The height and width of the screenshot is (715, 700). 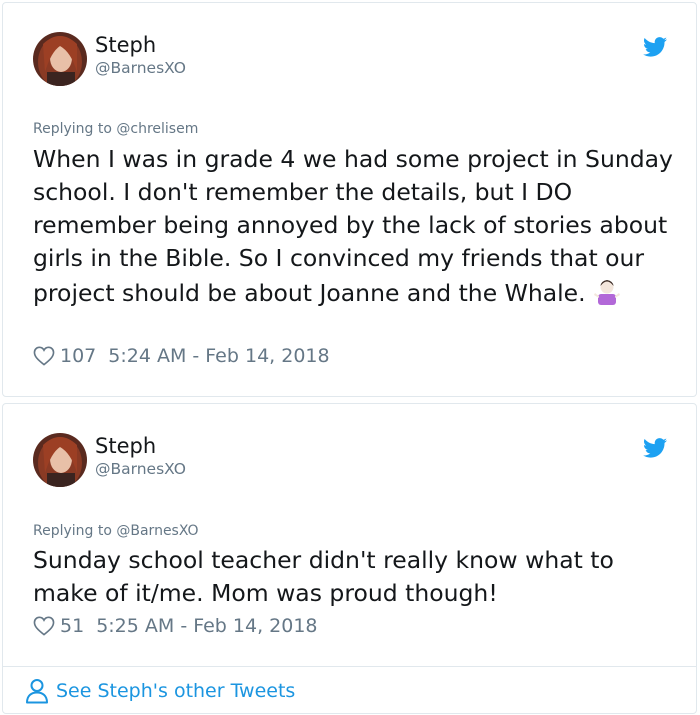 What do you see at coordinates (349, 690) in the screenshot?
I see `see-other-tweets-link: See Steph's other Tweets` at bounding box center [349, 690].